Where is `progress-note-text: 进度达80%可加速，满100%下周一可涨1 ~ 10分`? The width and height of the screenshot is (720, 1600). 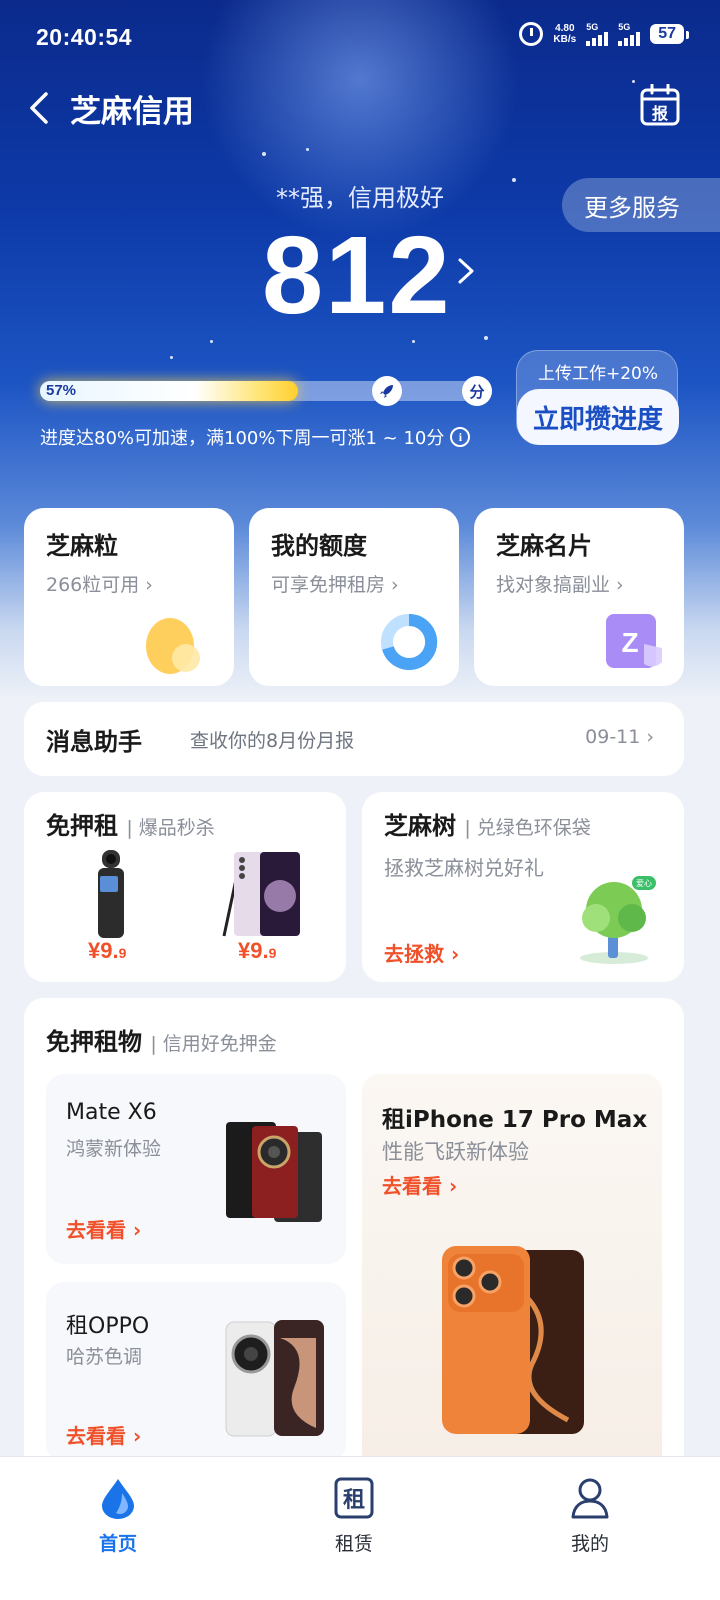 progress-note-text: 进度达80%可加速，满100%下周一可涨1 ~ 10分 is located at coordinates (242, 438).